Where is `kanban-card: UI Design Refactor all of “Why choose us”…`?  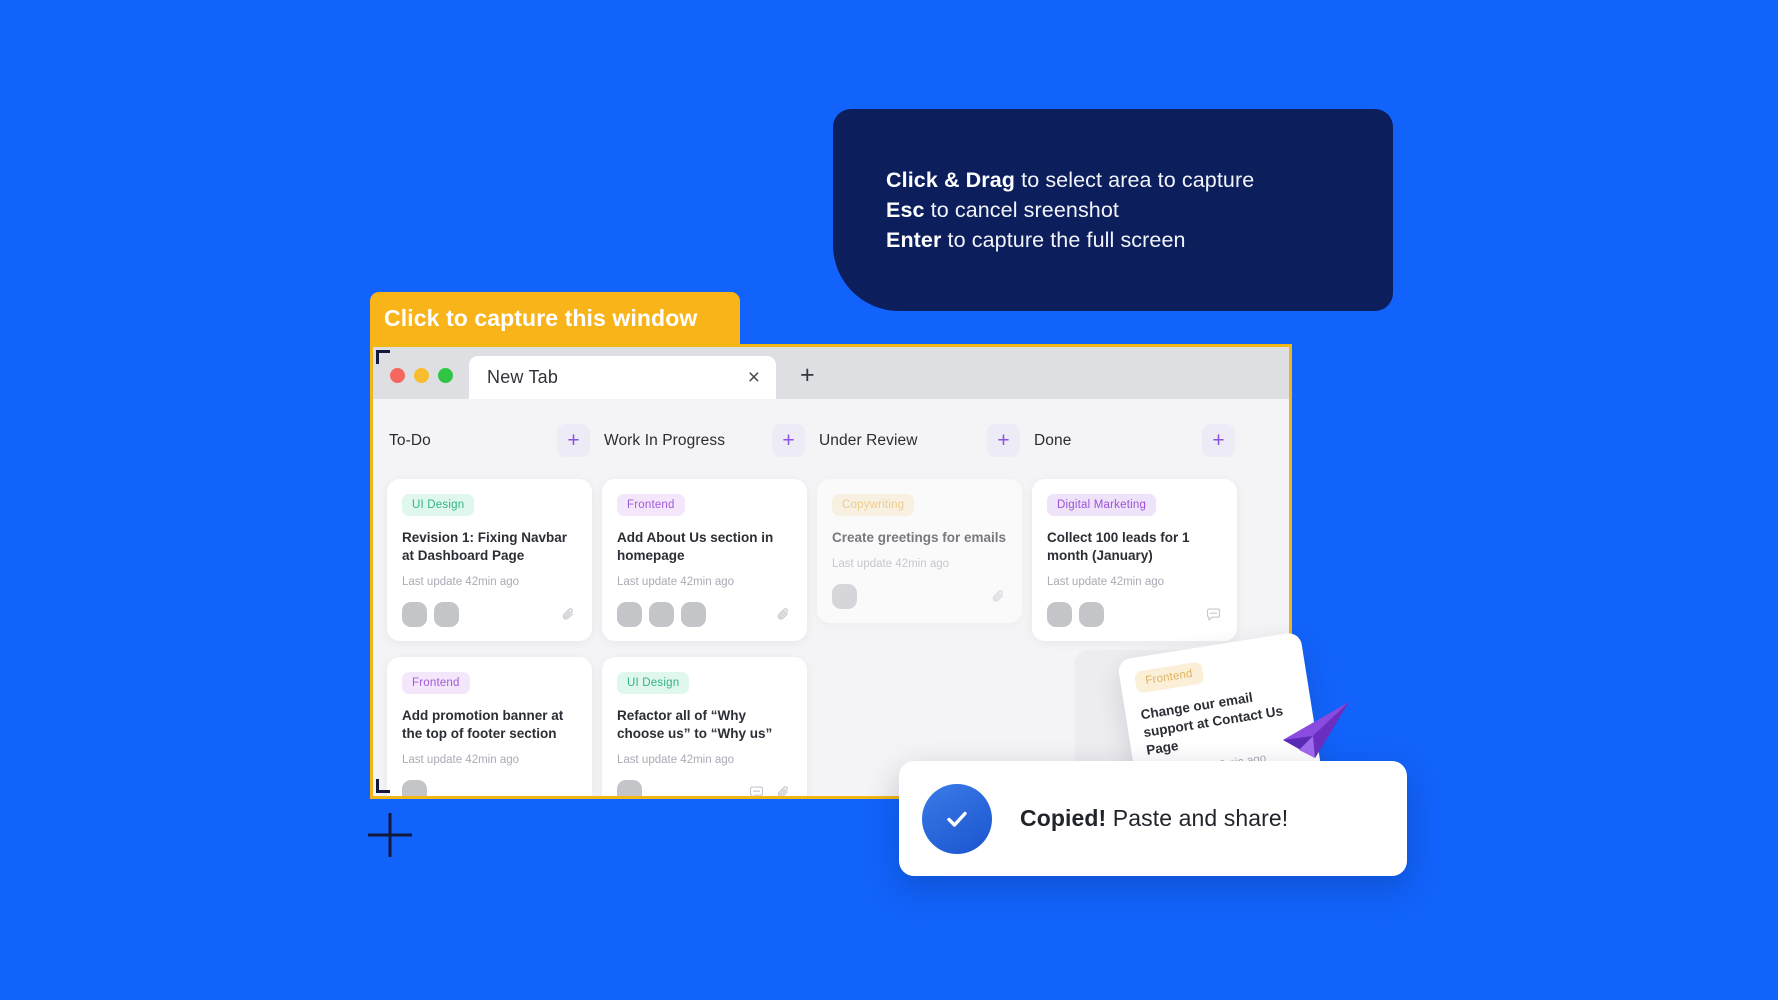
kanban-card: UI Design Refactor all of “Why choose us”… is located at coordinates (704, 726).